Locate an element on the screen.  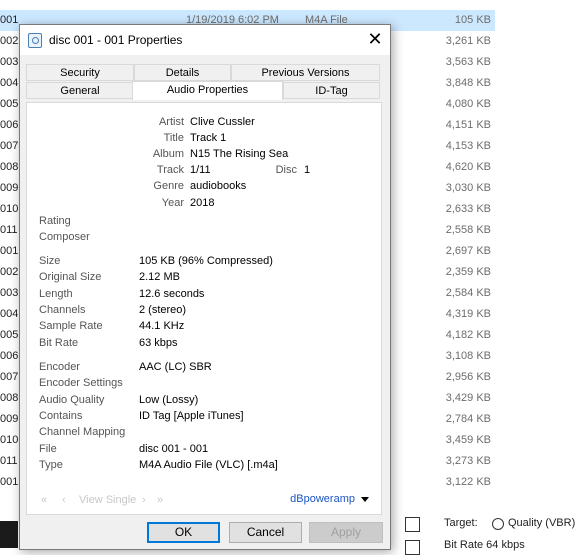
tab-general: General is located at coordinates (80, 90).